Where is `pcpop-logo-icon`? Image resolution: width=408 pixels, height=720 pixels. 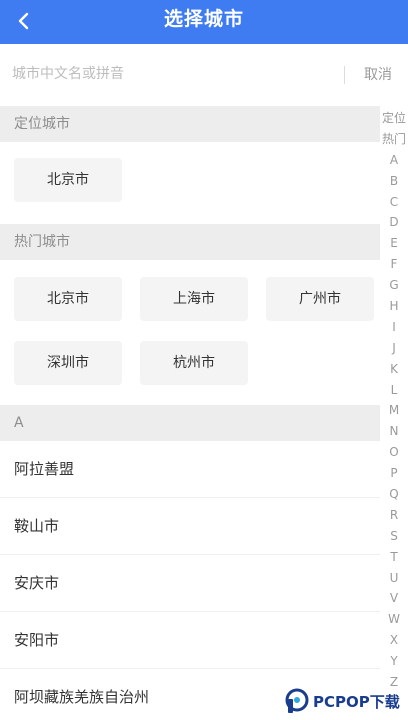
pcpop-logo-icon is located at coordinates (297, 700).